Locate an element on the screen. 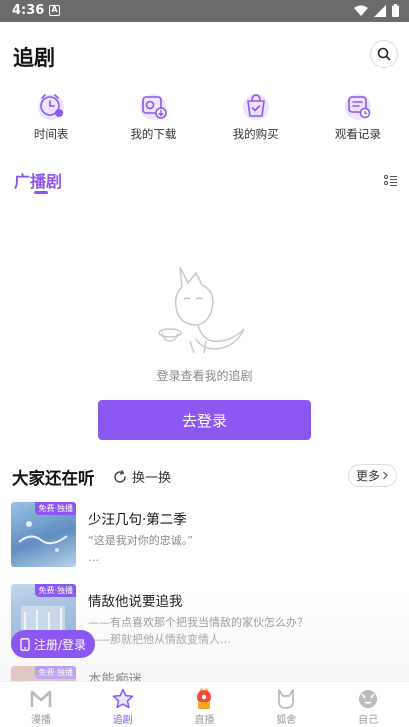 This screenshot has height=727, width=409. quick-item-purchases: 我的购买 is located at coordinates (256, 117).